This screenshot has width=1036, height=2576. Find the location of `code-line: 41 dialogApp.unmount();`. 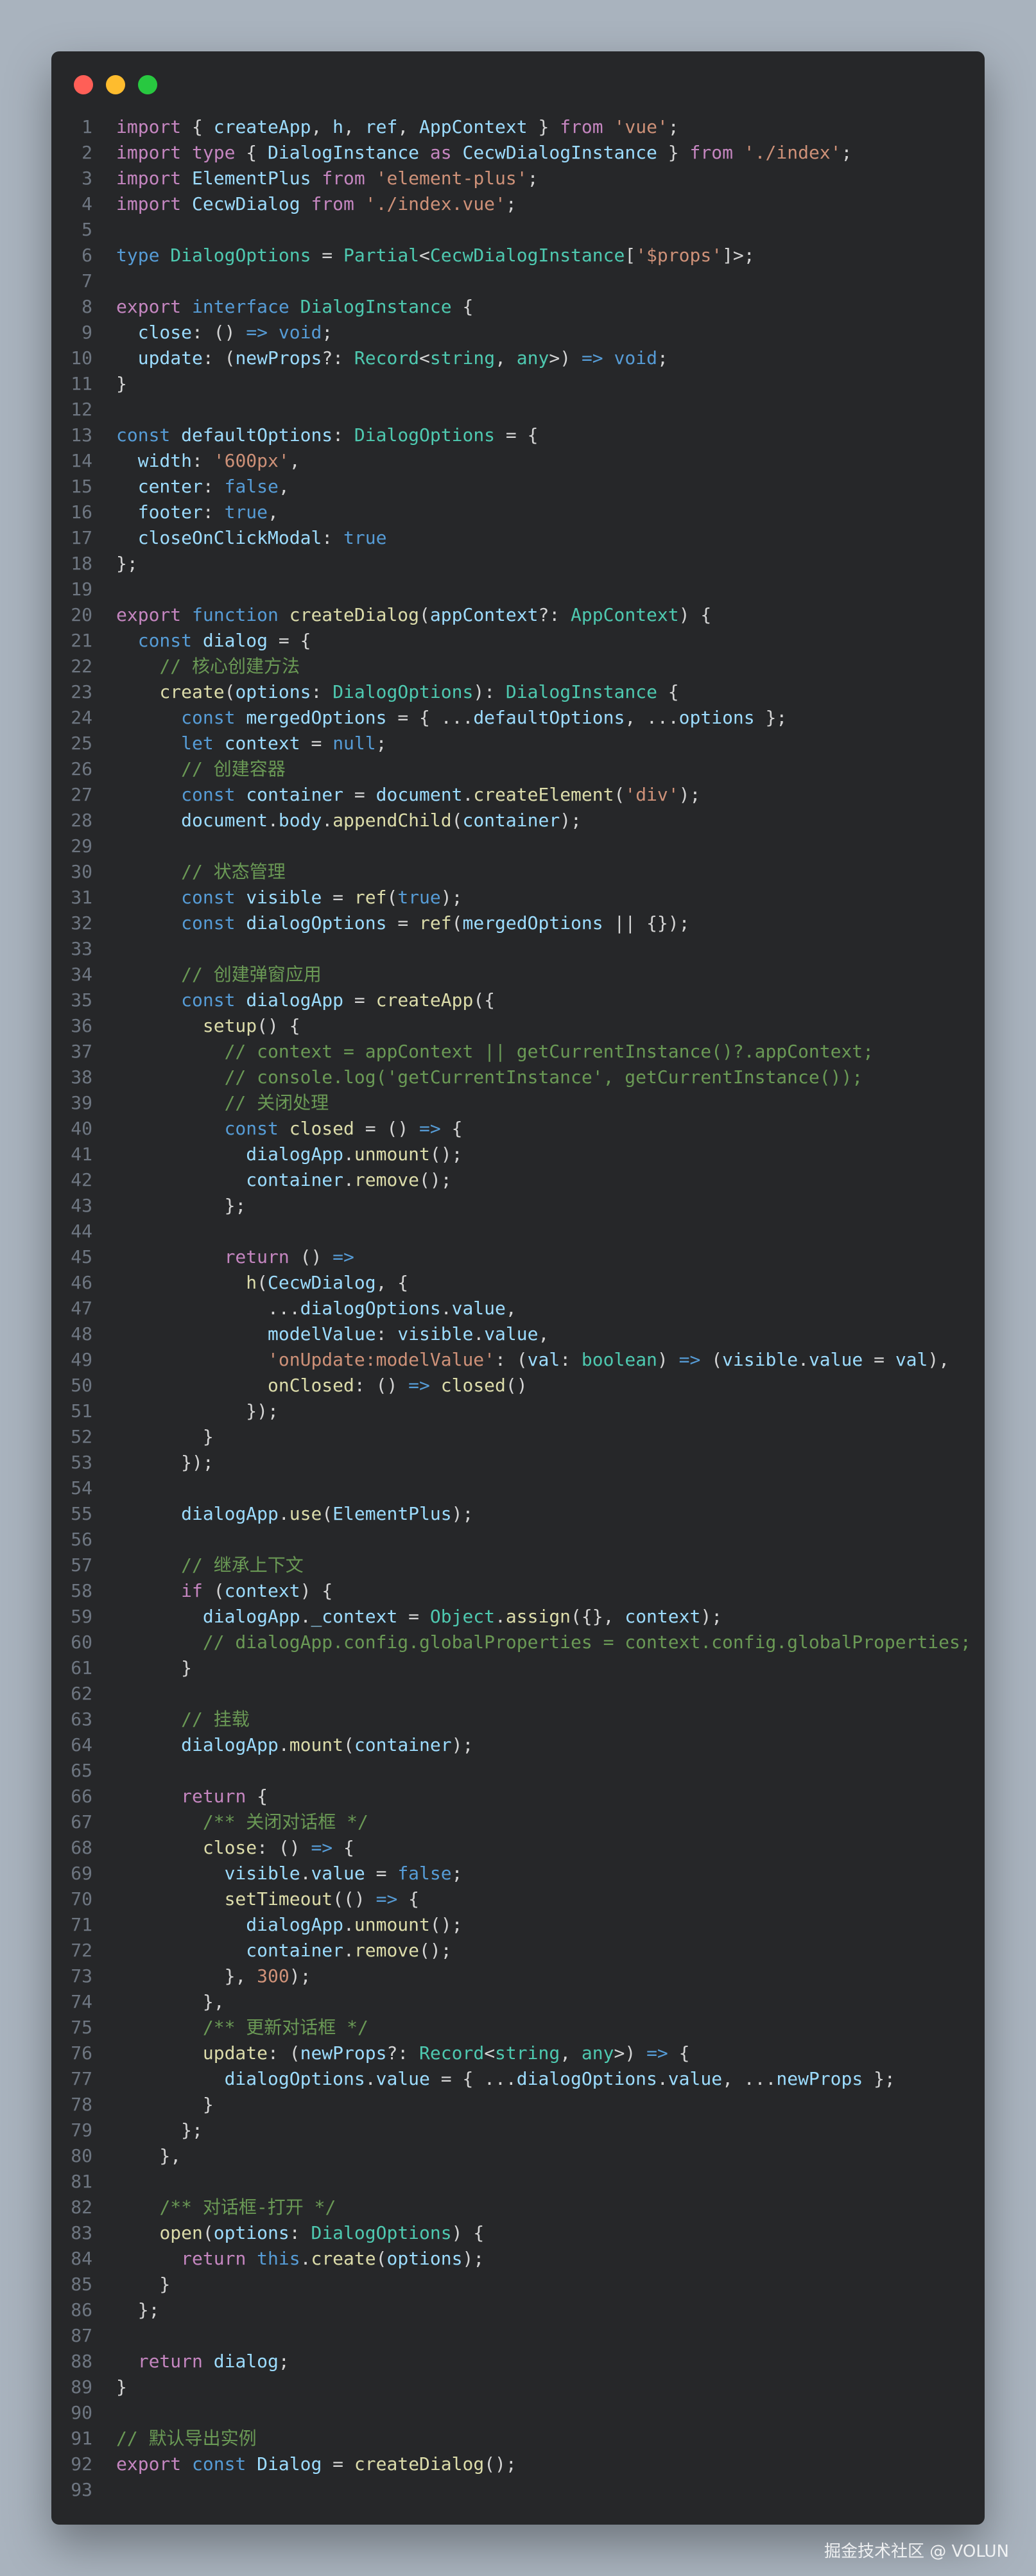

code-line: 41 dialogApp.unmount(); is located at coordinates (518, 1154).